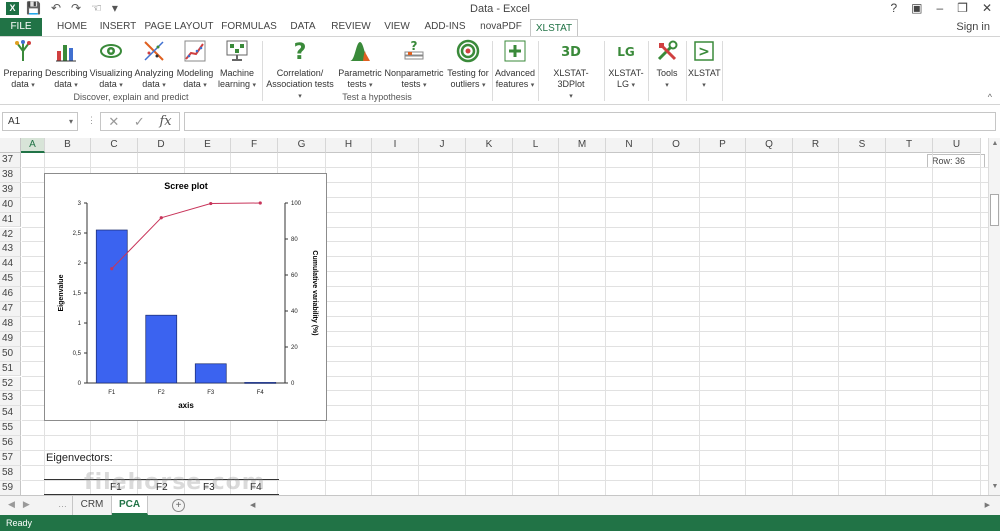 Image resolution: width=1000 pixels, height=531 pixels. Describe the element at coordinates (161, 145) in the screenshot. I see `column-header: D` at that location.